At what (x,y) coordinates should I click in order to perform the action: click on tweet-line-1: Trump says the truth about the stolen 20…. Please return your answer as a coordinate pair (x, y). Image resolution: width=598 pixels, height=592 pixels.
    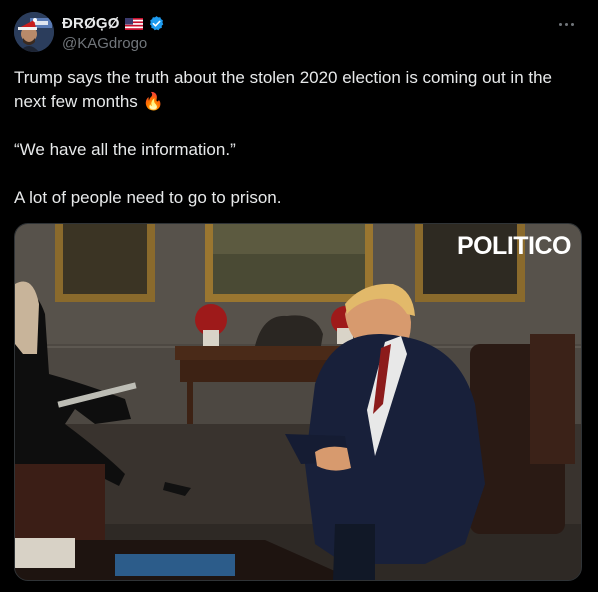
    Looking at the image, I should click on (283, 89).